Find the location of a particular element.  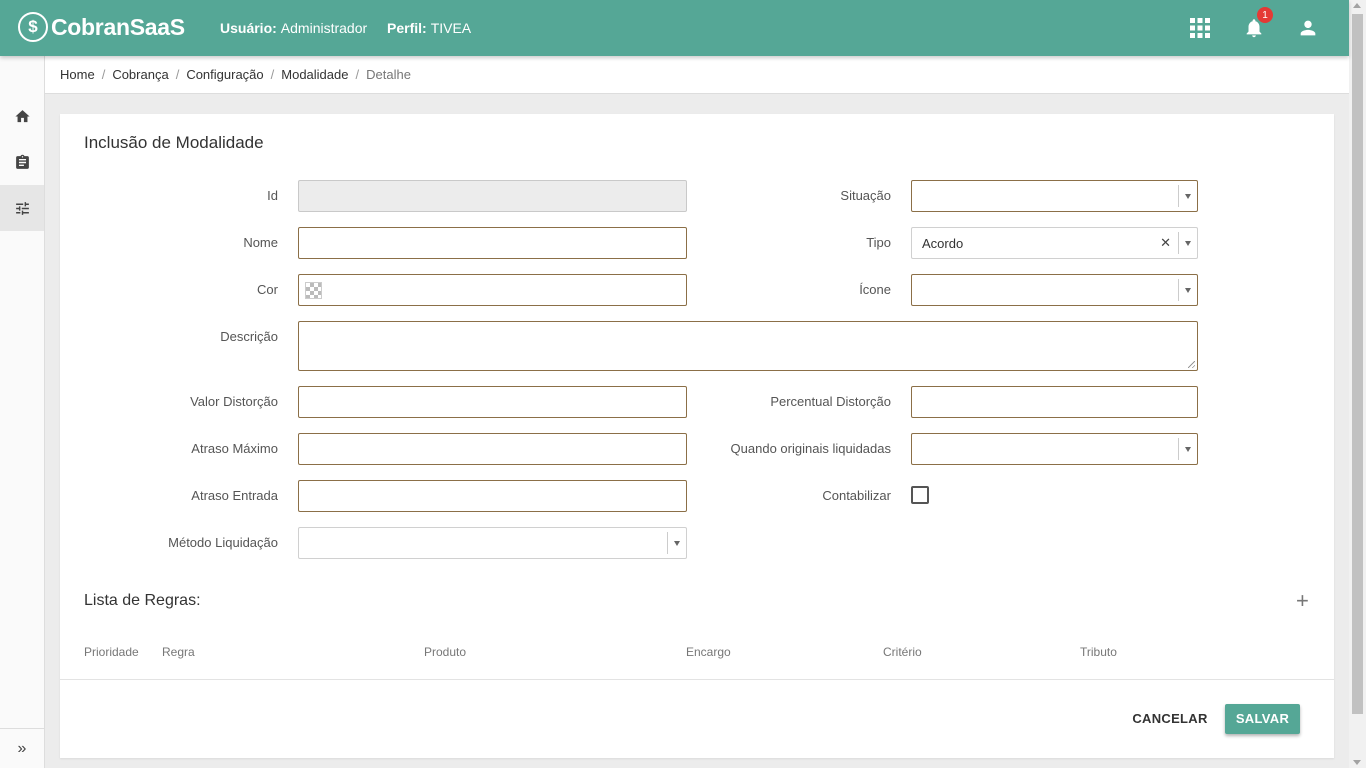

breadcrumb-cobranca: Cobrança is located at coordinates (140, 74).